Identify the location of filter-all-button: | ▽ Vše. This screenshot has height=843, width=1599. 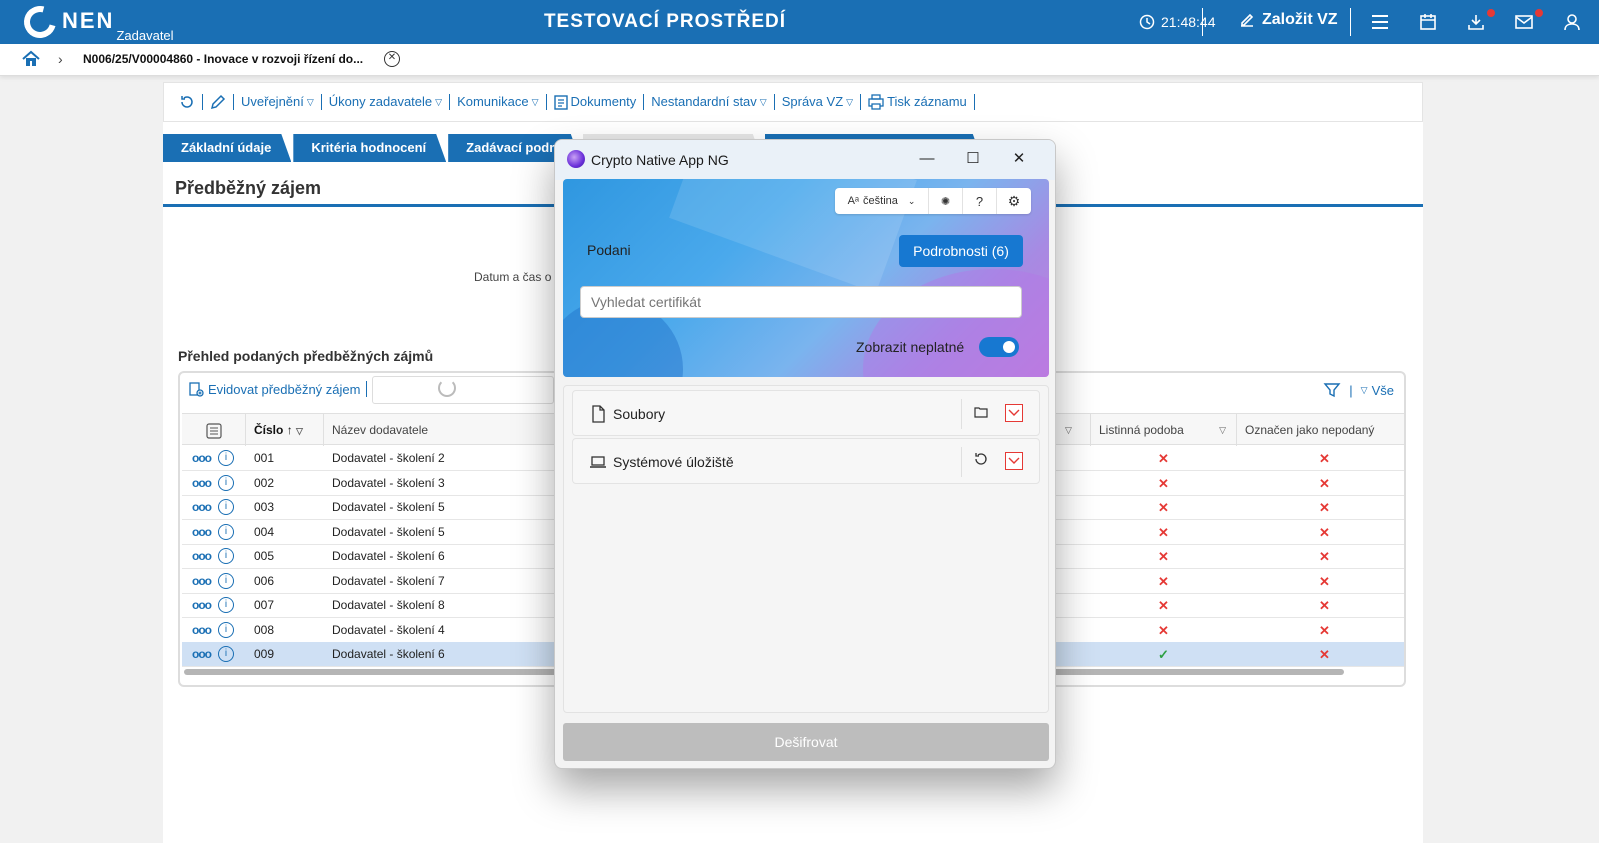
(1358, 390).